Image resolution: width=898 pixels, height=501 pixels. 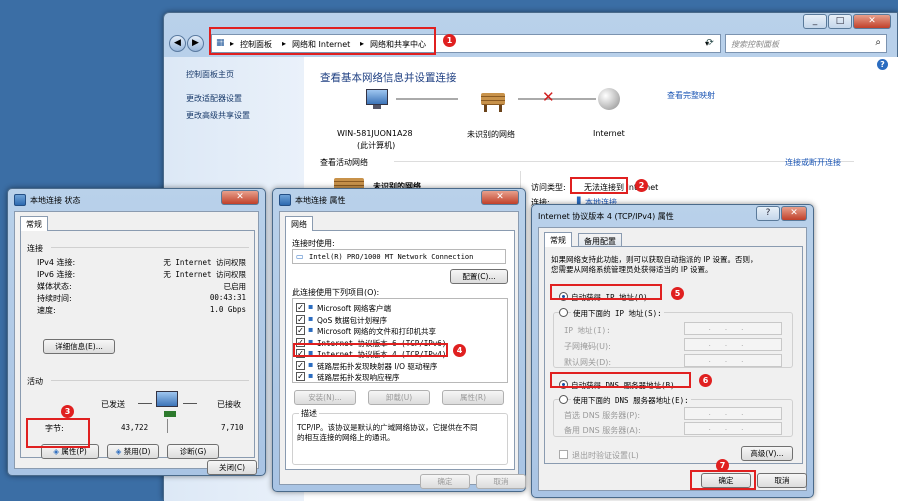 I want to click on help-button: ?, so click(x=882, y=64).